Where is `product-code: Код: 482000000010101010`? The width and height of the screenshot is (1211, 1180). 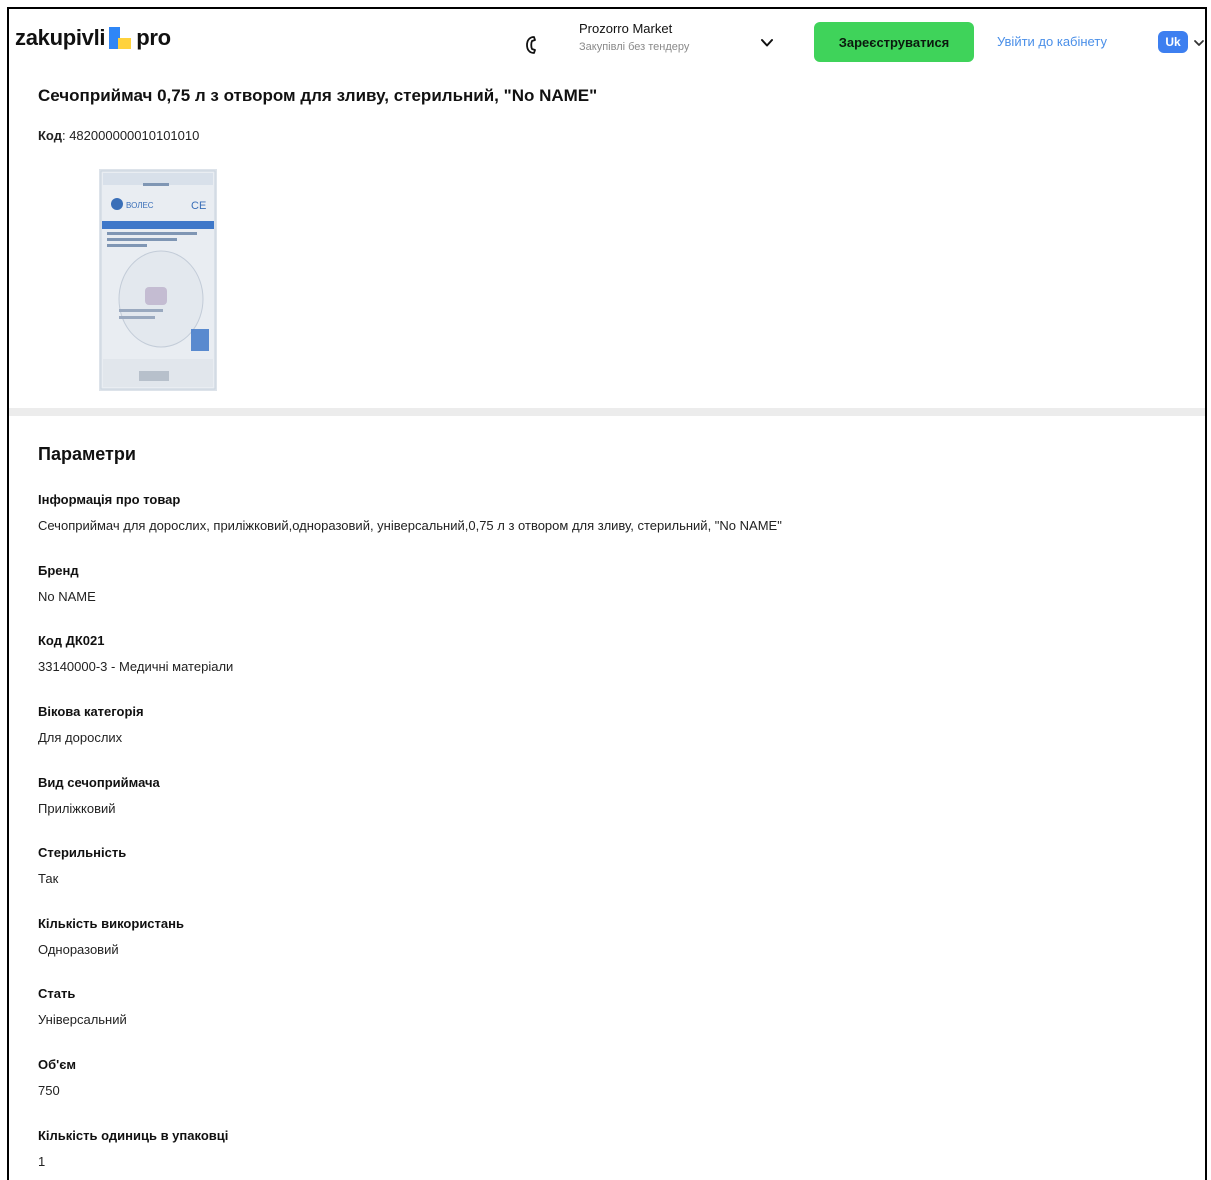
product-code: Код: 482000000010101010 is located at coordinates (119, 135).